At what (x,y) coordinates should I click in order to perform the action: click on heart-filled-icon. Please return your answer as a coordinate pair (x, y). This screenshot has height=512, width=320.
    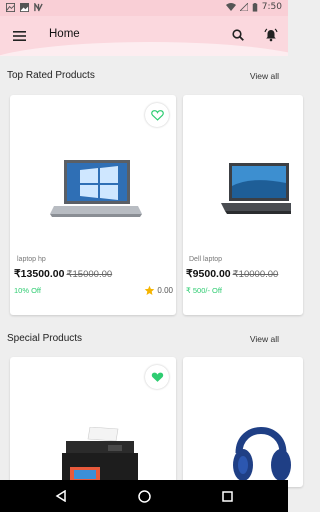
    Looking at the image, I should click on (157, 377).